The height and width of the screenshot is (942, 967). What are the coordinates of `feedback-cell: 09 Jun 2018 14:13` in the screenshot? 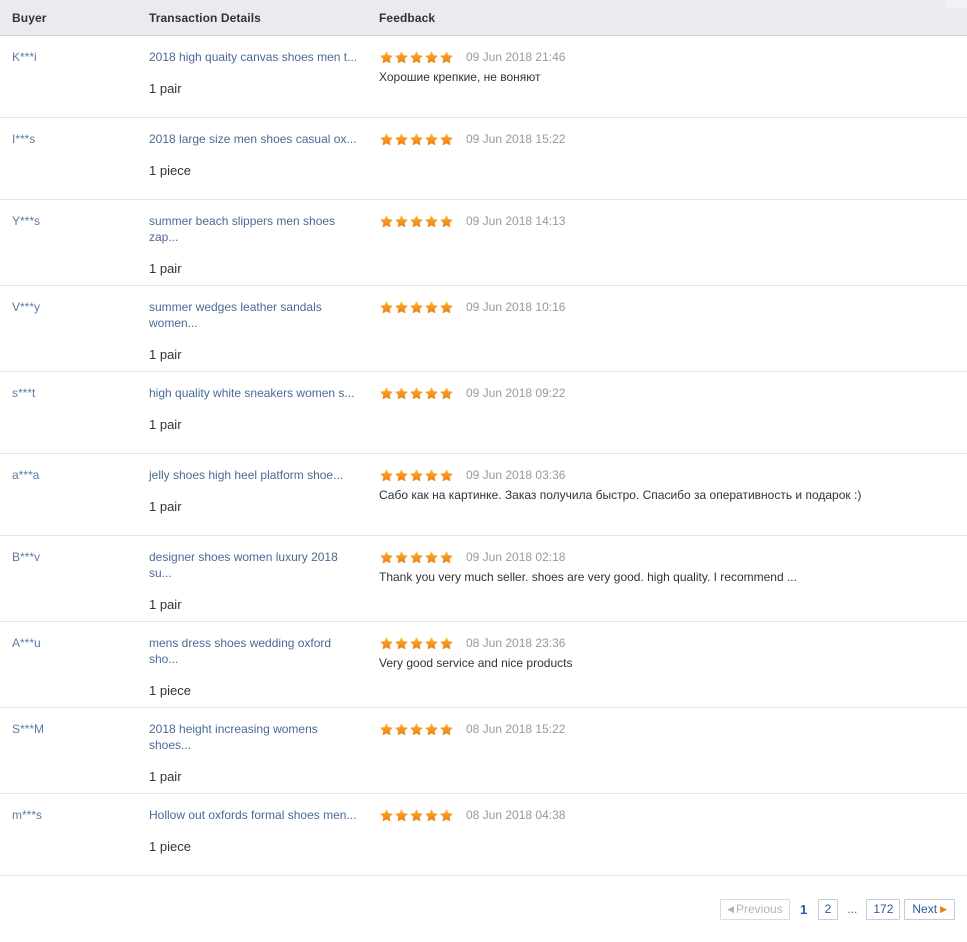 It's located at (670, 245).